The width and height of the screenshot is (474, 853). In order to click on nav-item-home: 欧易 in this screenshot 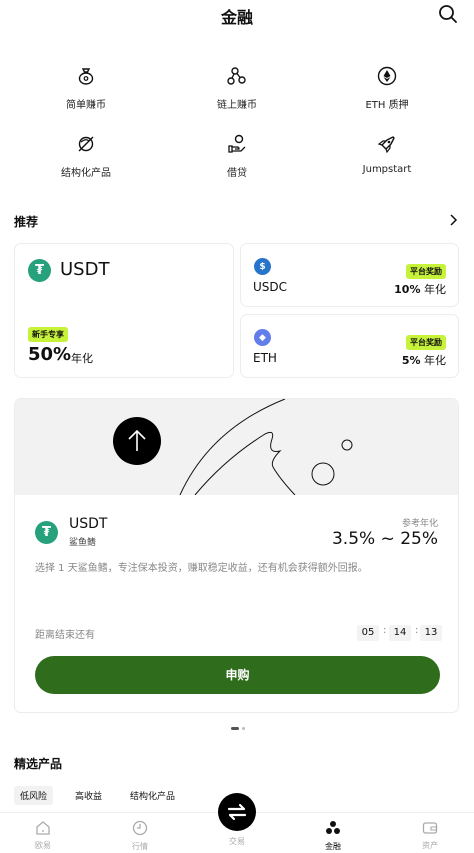, I will do `click(45, 835)`.